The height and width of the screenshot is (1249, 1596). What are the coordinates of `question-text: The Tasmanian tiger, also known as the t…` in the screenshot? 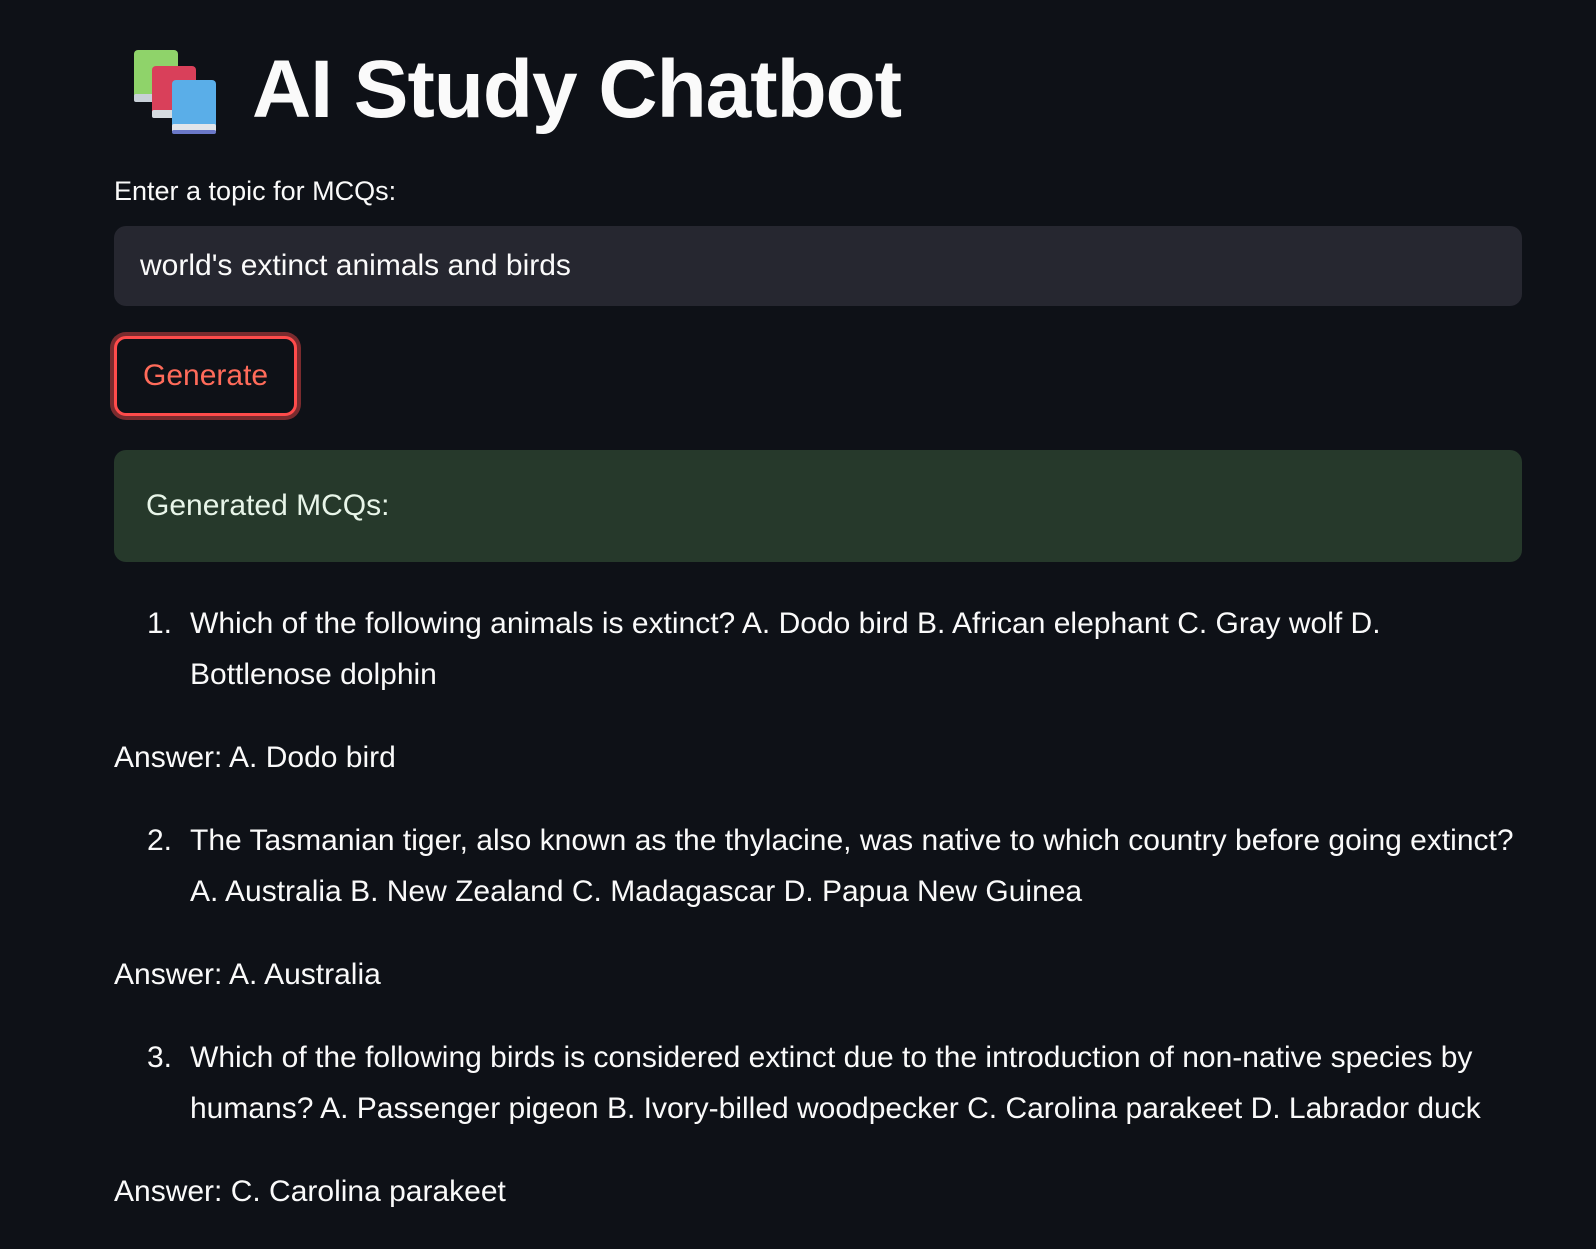 It's located at (852, 866).